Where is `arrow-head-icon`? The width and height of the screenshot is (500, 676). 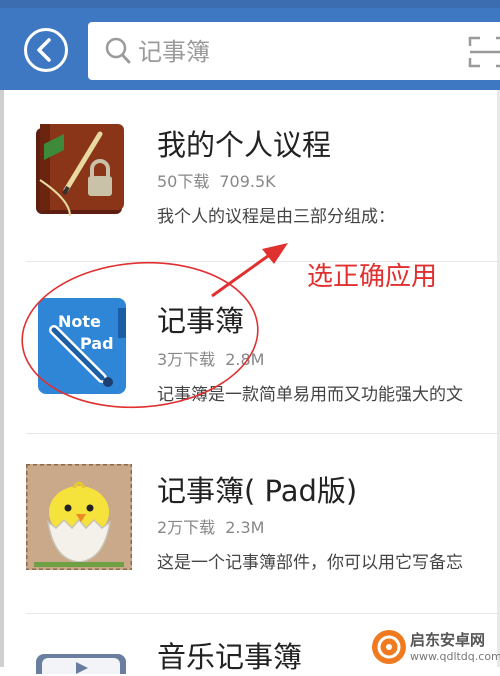
arrow-head-icon is located at coordinates (275, 253).